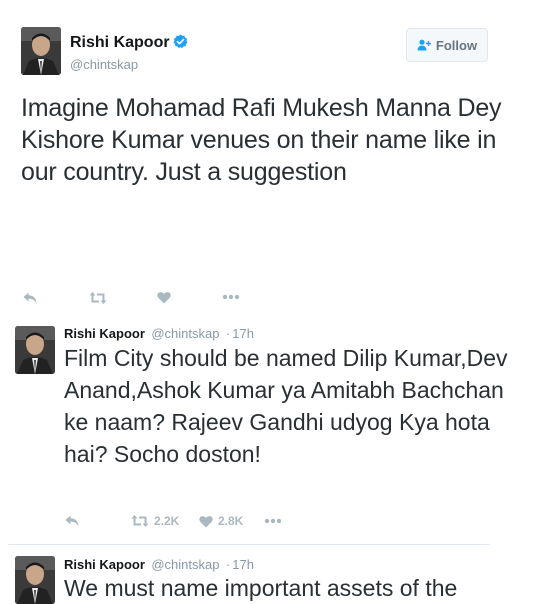 This screenshot has width=552, height=604. I want to click on like-button: 2.8K, so click(221, 521).